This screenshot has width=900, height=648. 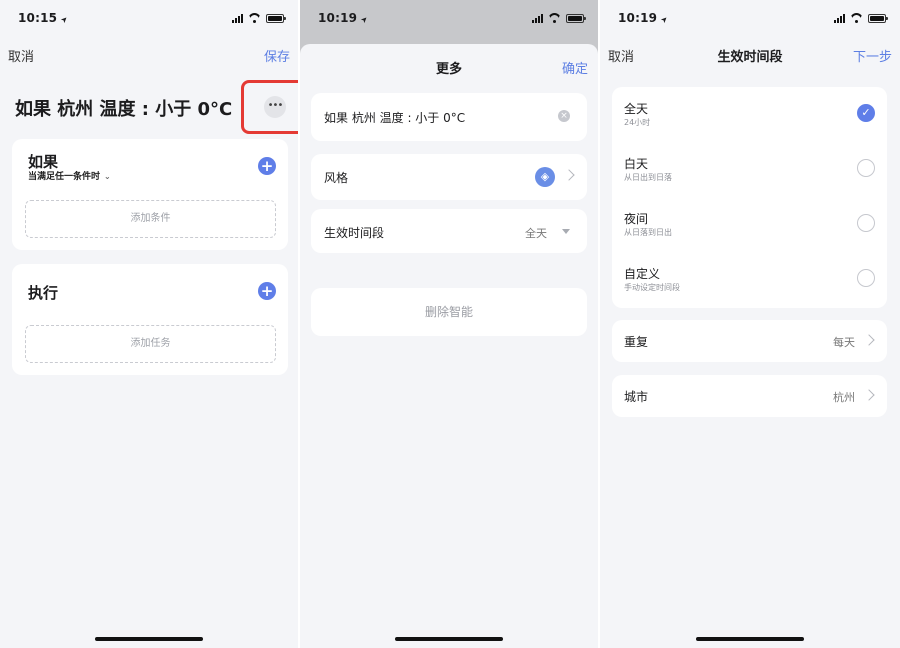 What do you see at coordinates (150, 344) in the screenshot?
I see `add-task-button: 添加任务` at bounding box center [150, 344].